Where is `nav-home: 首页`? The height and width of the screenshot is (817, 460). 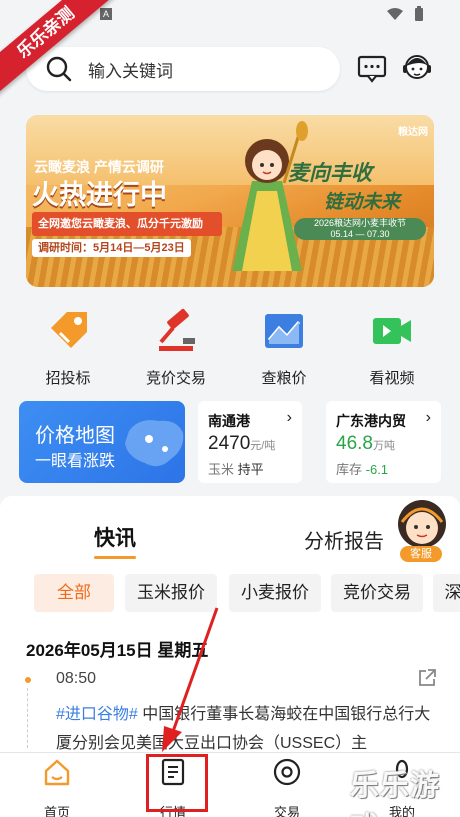 nav-home: 首页 is located at coordinates (57, 787).